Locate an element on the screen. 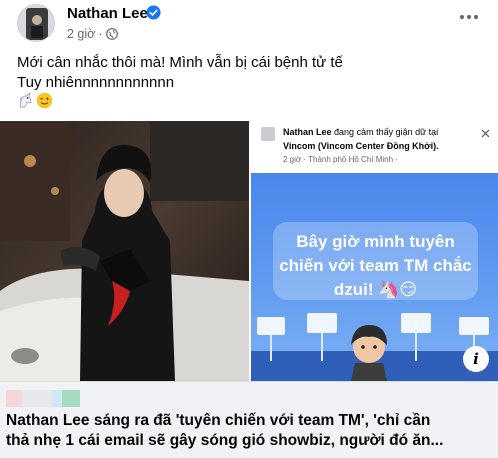  post-text-line-2: Tuy nhiênnnnnnnnnnnn is located at coordinates (96, 82).